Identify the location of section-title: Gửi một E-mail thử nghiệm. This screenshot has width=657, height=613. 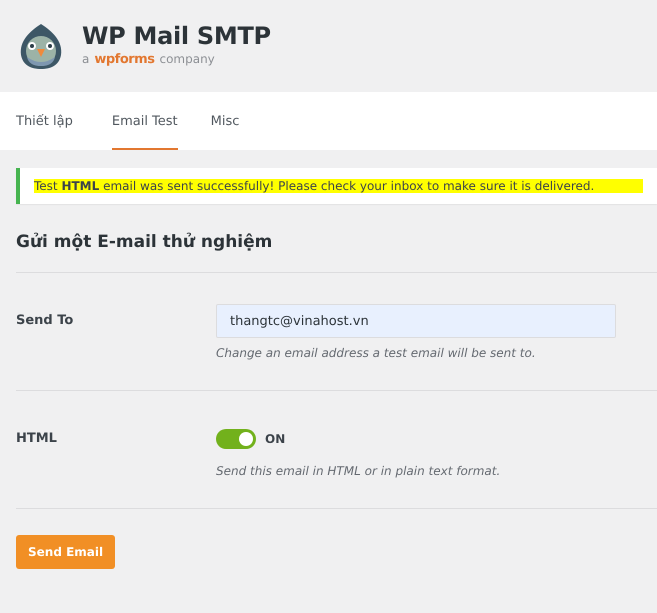
(336, 238).